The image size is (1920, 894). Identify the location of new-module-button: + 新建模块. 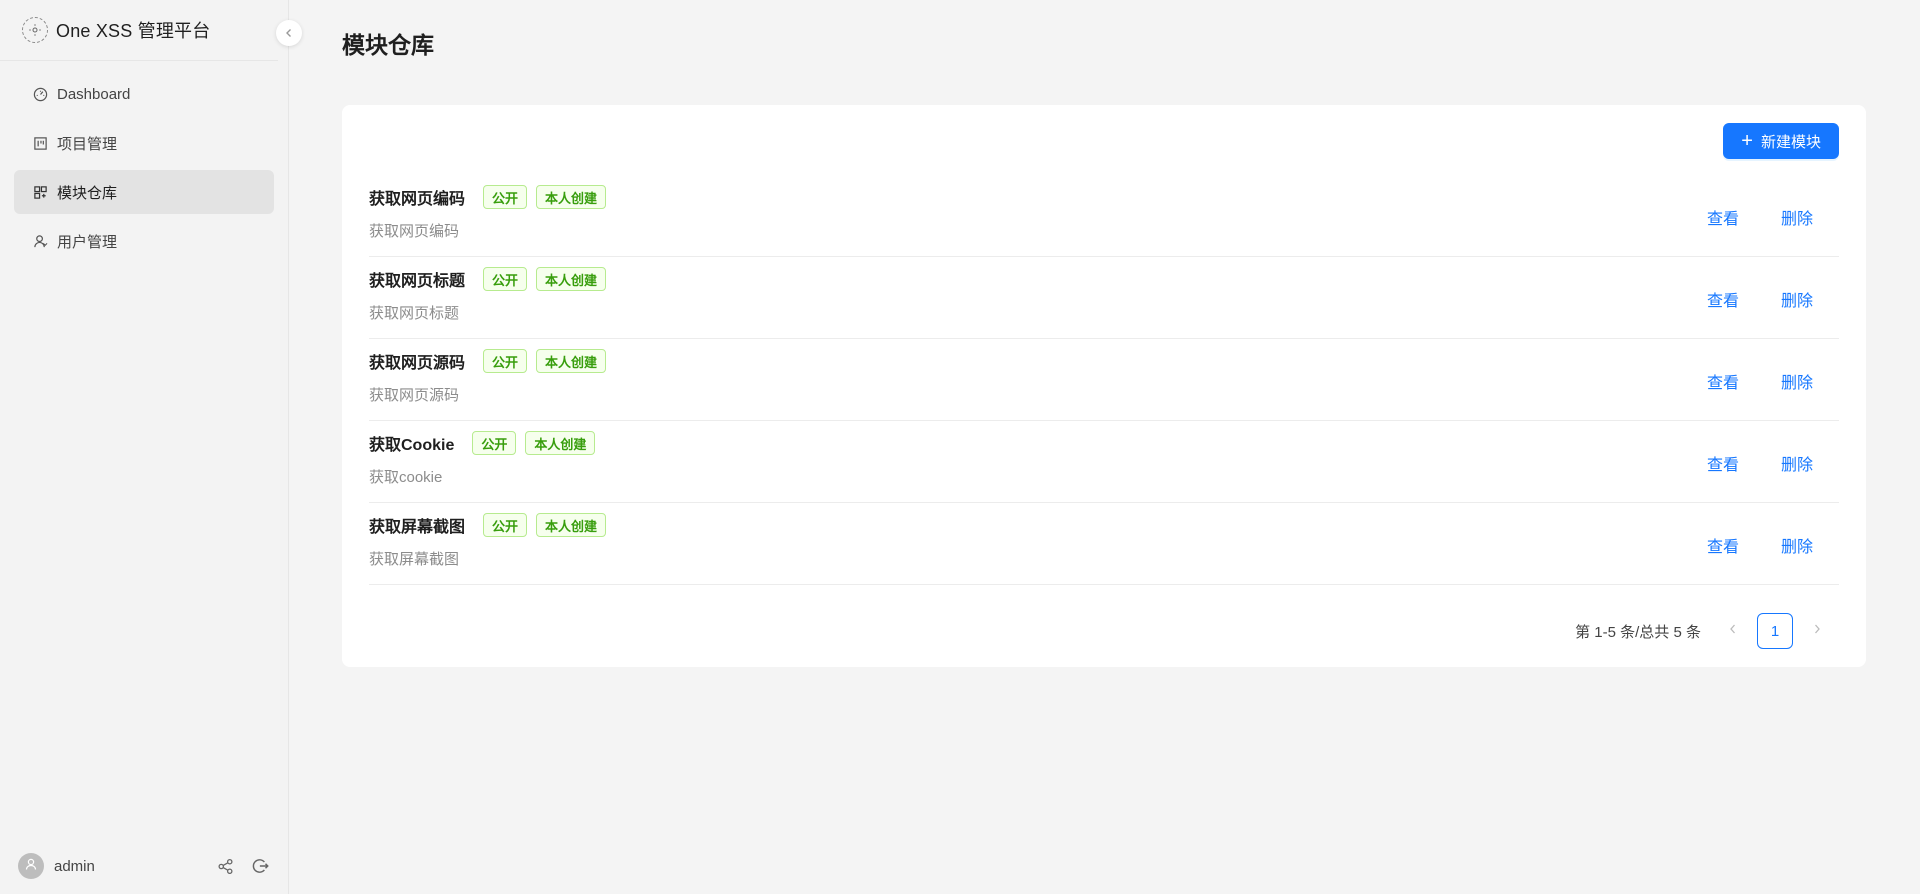
(1781, 141).